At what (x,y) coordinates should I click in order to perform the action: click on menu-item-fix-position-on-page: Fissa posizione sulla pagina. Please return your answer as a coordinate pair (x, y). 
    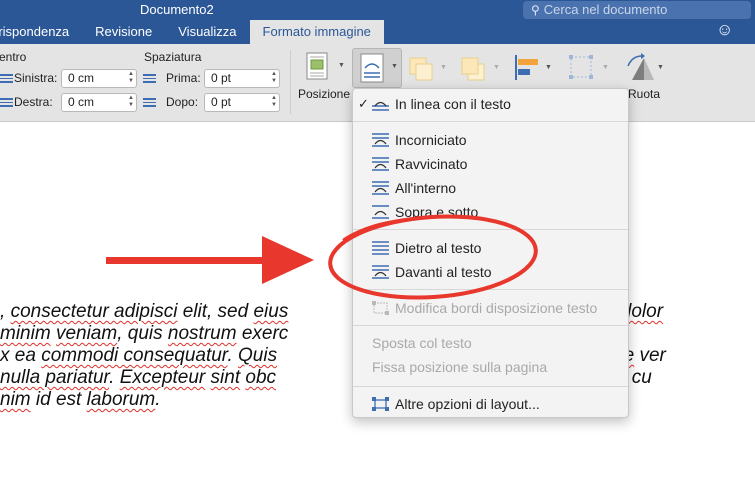
    Looking at the image, I should click on (460, 367).